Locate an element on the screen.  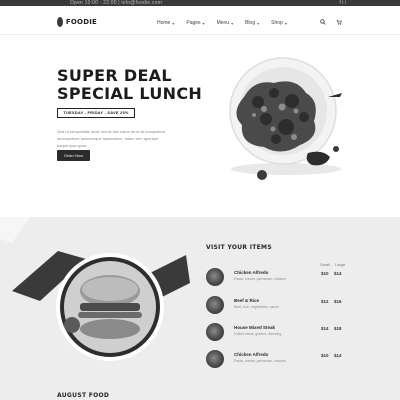
site-header: FOODIE Home ▾ Pages ▾ Menu ▾ Blog ▾ Shop ▾ is located at coordinates (200, 20).